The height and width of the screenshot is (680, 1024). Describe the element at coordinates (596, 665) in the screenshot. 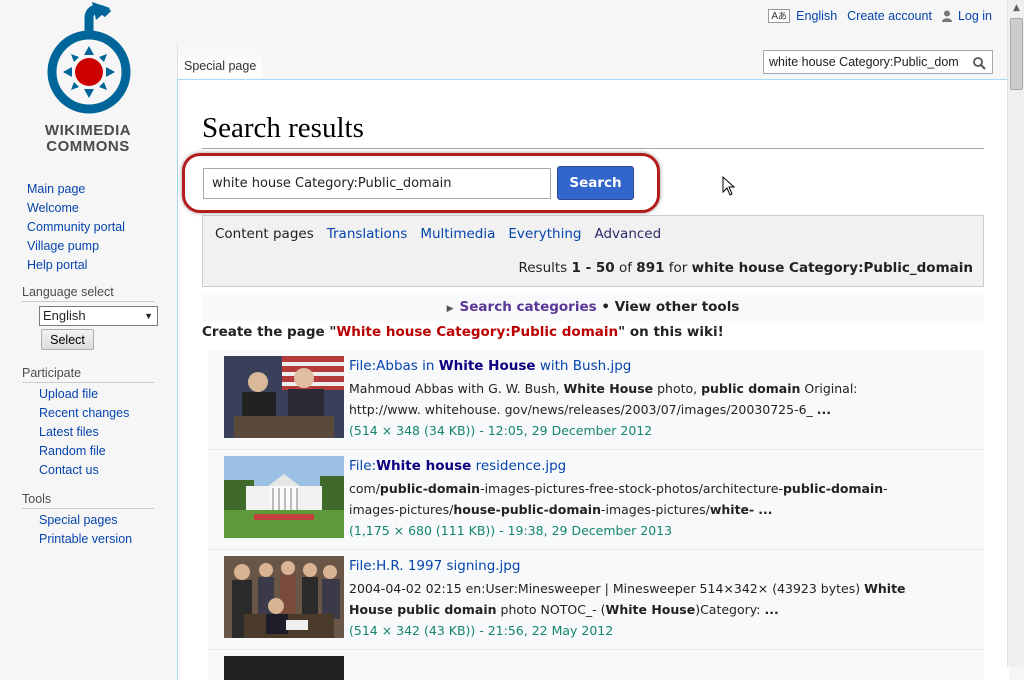

I see `search-result` at that location.